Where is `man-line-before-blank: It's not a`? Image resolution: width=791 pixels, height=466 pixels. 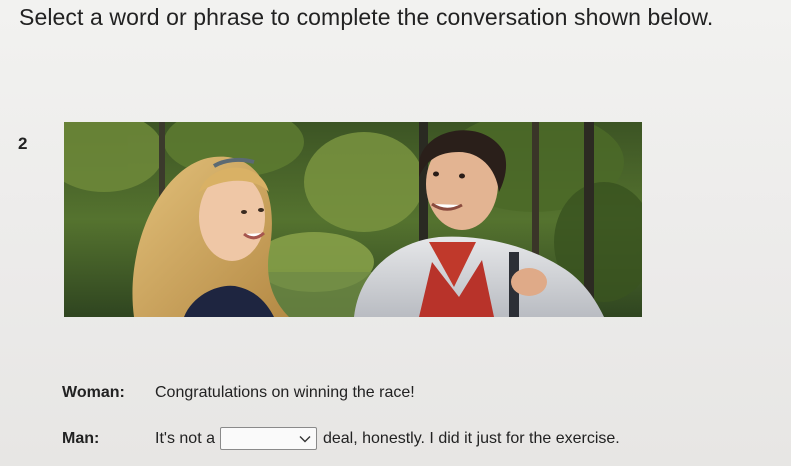 man-line-before-blank: It's not a is located at coordinates (185, 438).